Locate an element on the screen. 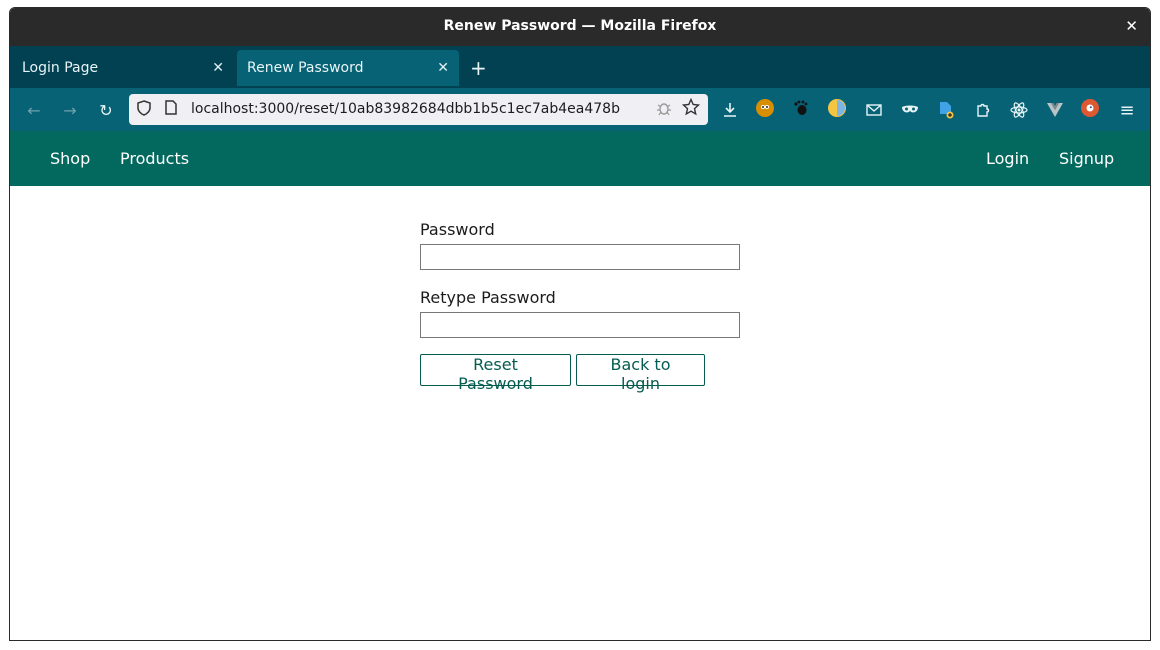 This screenshot has height=650, width=1160. tab-label: Login Page is located at coordinates (60, 68).